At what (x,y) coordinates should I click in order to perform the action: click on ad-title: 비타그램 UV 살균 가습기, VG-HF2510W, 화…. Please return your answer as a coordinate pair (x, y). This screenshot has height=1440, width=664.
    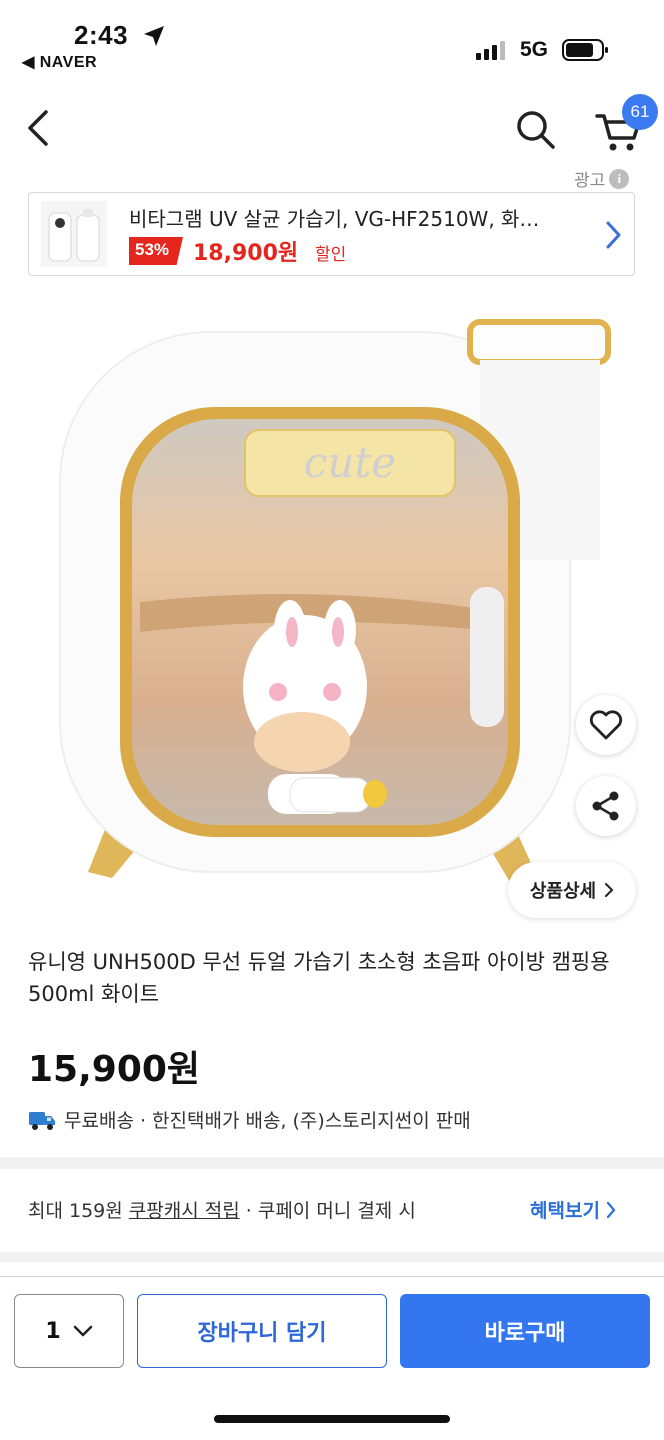
    Looking at the image, I should click on (334, 219).